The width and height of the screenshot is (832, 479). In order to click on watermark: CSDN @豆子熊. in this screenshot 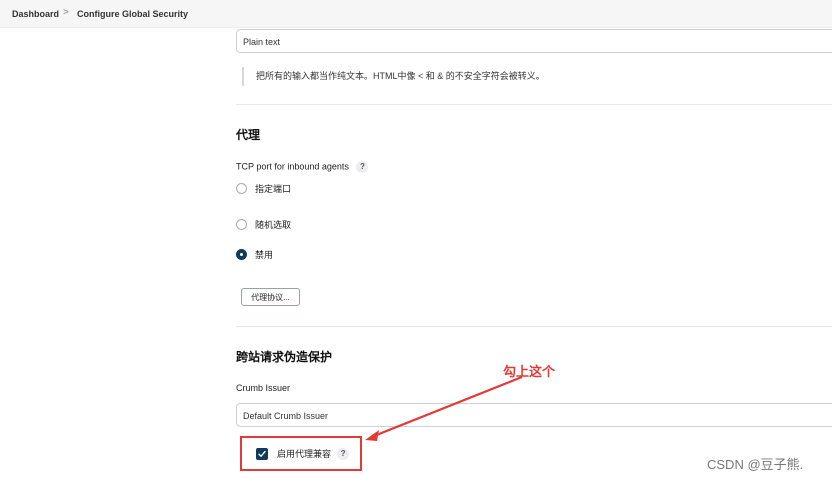, I will do `click(755, 464)`.